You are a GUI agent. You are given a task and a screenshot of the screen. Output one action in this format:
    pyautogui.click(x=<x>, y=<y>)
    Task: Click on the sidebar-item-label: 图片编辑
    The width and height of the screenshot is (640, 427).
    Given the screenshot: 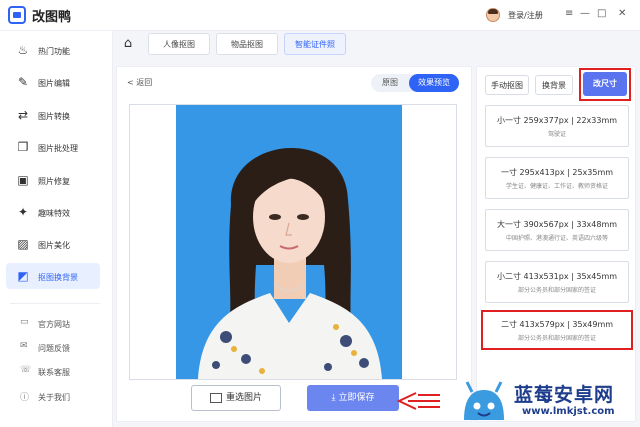 What is the action you would take?
    pyautogui.click(x=54, y=83)
    